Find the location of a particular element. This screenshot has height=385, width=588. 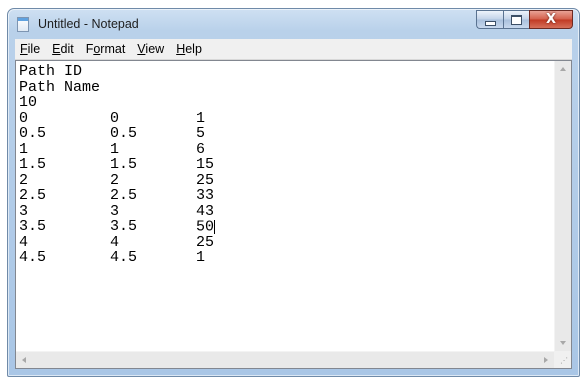

data-row: 2 2 25 is located at coordinates (286, 180).